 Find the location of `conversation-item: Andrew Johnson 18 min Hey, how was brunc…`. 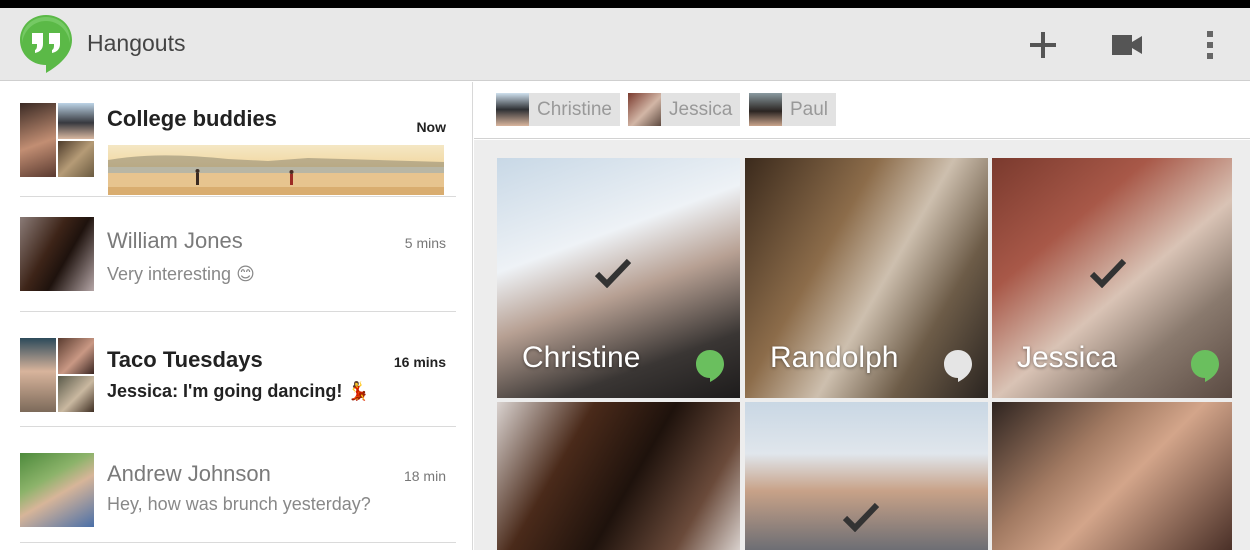

conversation-item: Andrew Johnson 18 min Hey, how was brunc… is located at coordinates (238, 485).